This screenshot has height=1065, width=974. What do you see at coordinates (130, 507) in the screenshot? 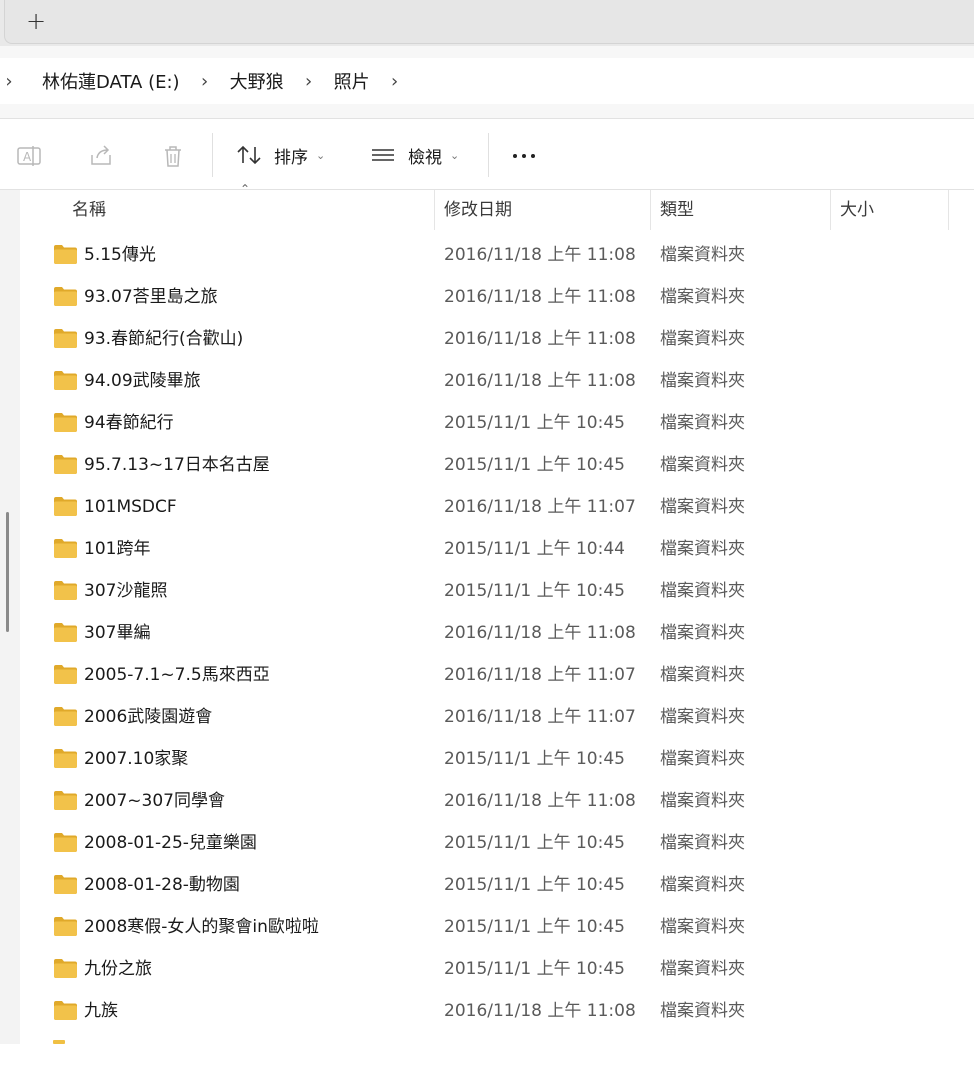
I see `file-name: 101MSDCF` at bounding box center [130, 507].